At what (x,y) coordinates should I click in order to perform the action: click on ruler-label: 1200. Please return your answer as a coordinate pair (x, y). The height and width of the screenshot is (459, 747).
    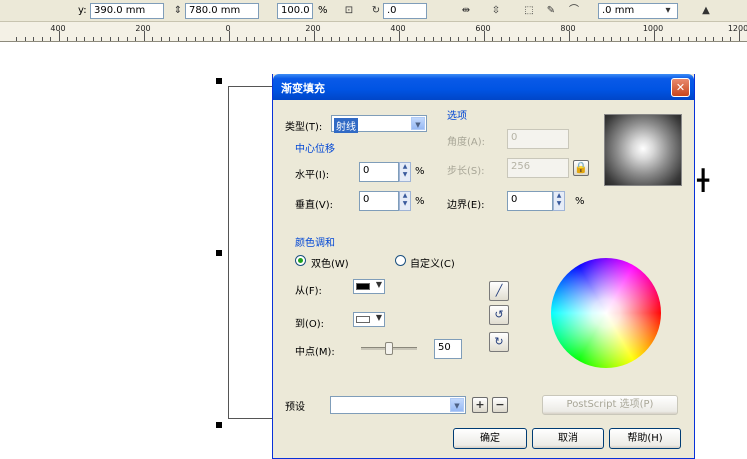
    Looking at the image, I should click on (737, 28).